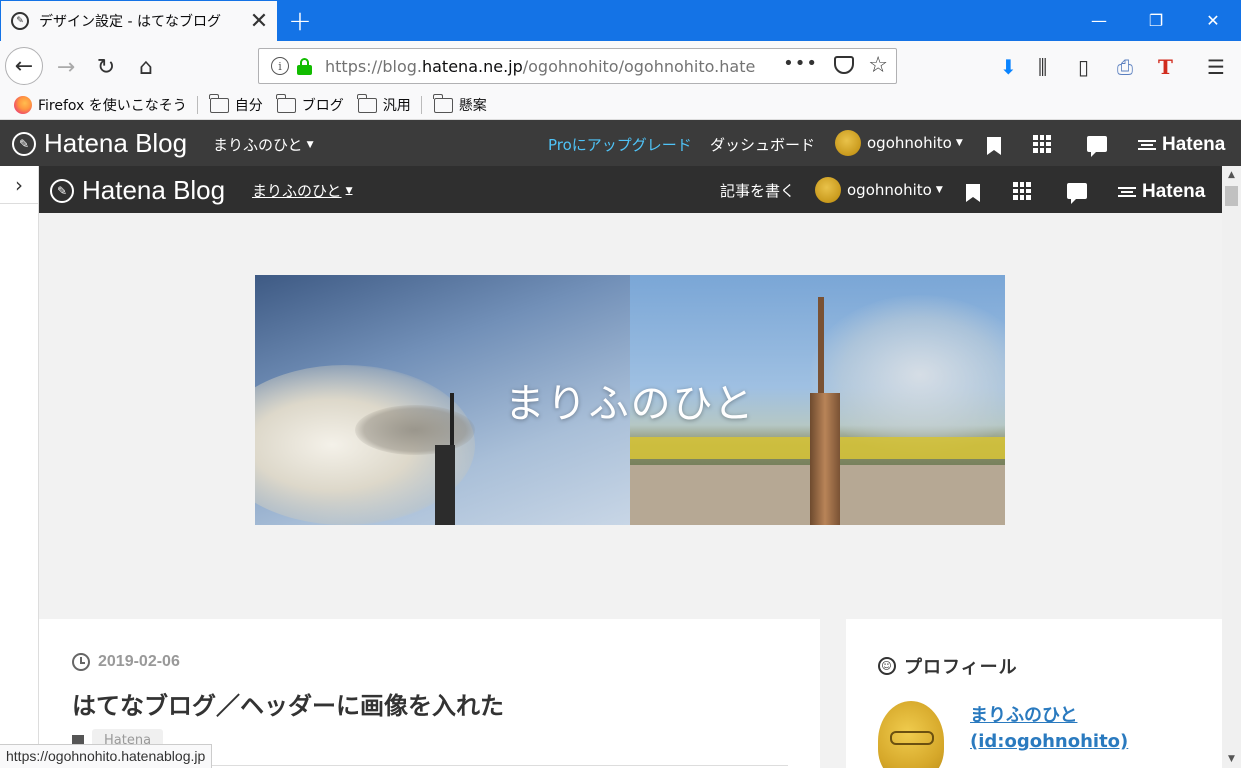 The height and width of the screenshot is (768, 1241). Describe the element at coordinates (1083, 67) in the screenshot. I see `sidebar-icon: ▯` at that location.